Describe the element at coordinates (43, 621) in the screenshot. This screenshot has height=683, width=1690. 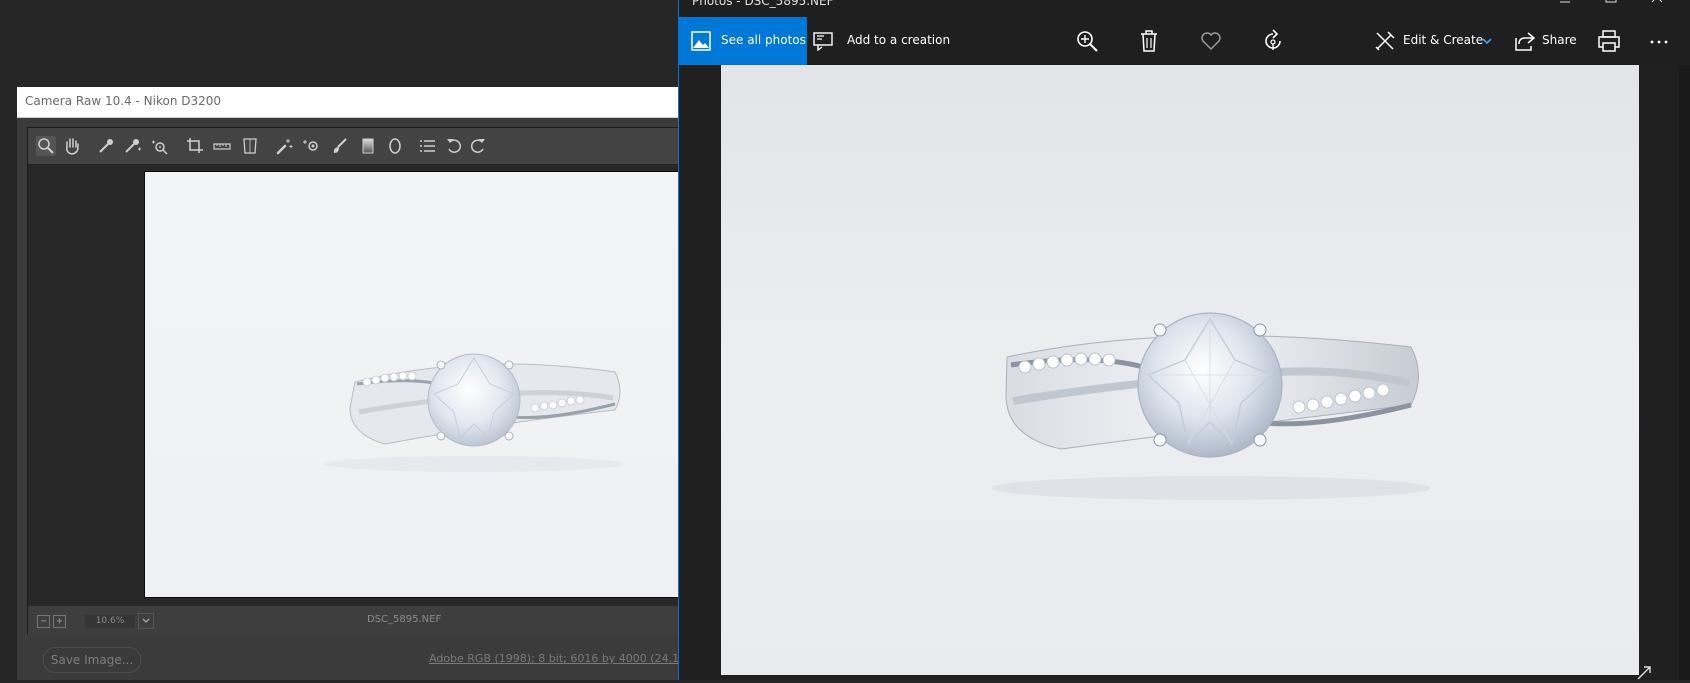
I see `zoom-out-button: −` at that location.